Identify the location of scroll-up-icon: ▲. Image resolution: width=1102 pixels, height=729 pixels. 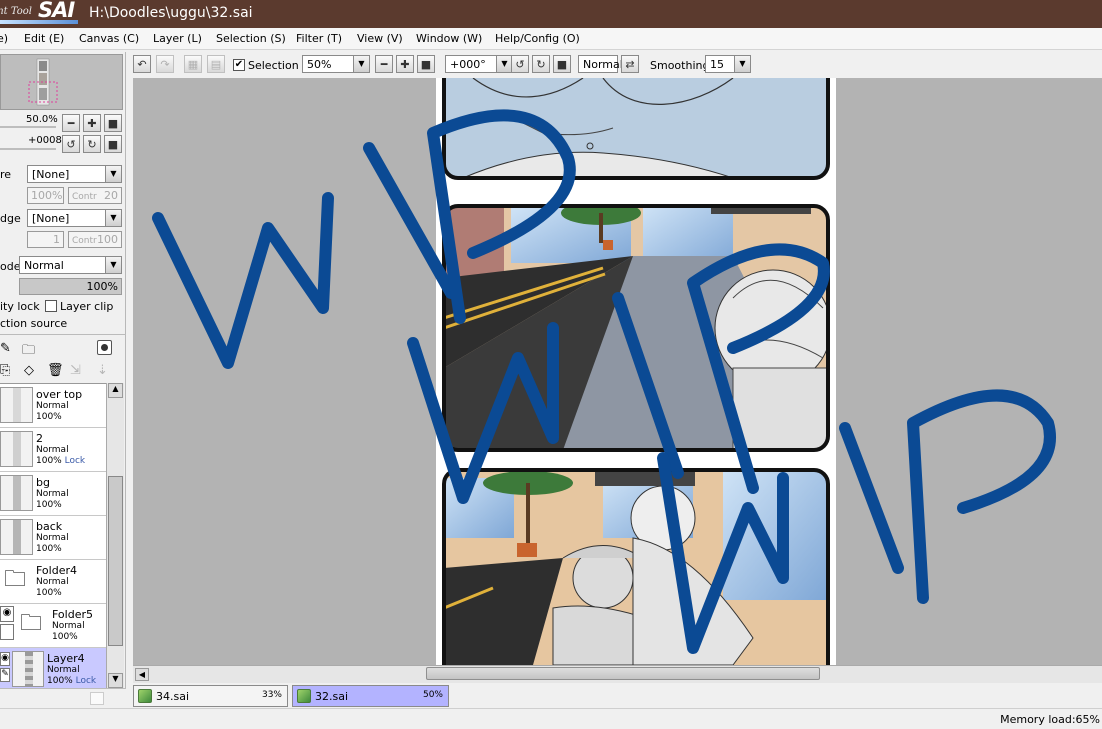
(115, 390).